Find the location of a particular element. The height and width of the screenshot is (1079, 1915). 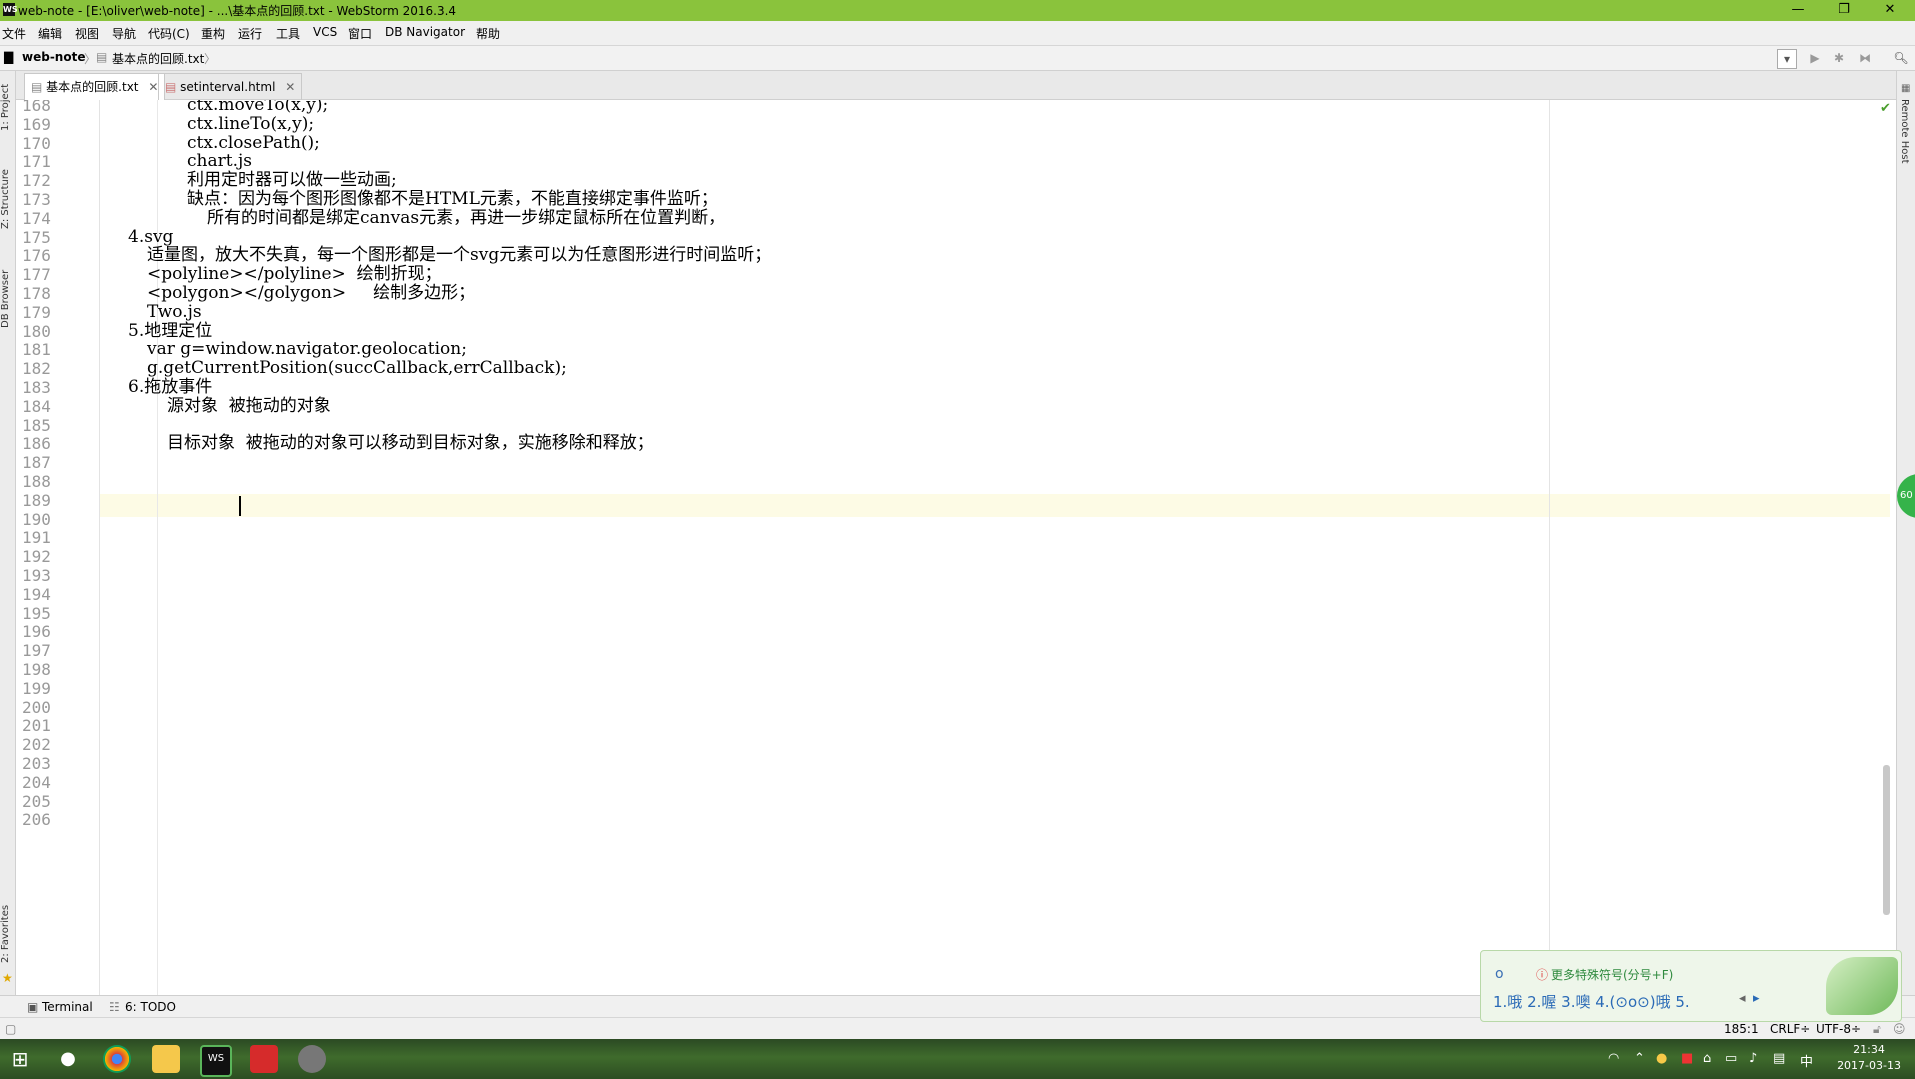

menu-view: 视图 is located at coordinates (87, 33).